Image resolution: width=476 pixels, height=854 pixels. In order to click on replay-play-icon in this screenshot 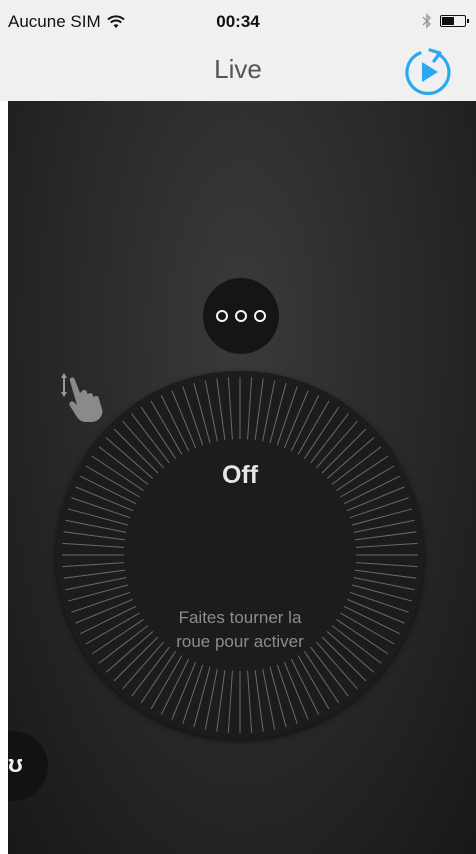, I will do `click(428, 72)`.